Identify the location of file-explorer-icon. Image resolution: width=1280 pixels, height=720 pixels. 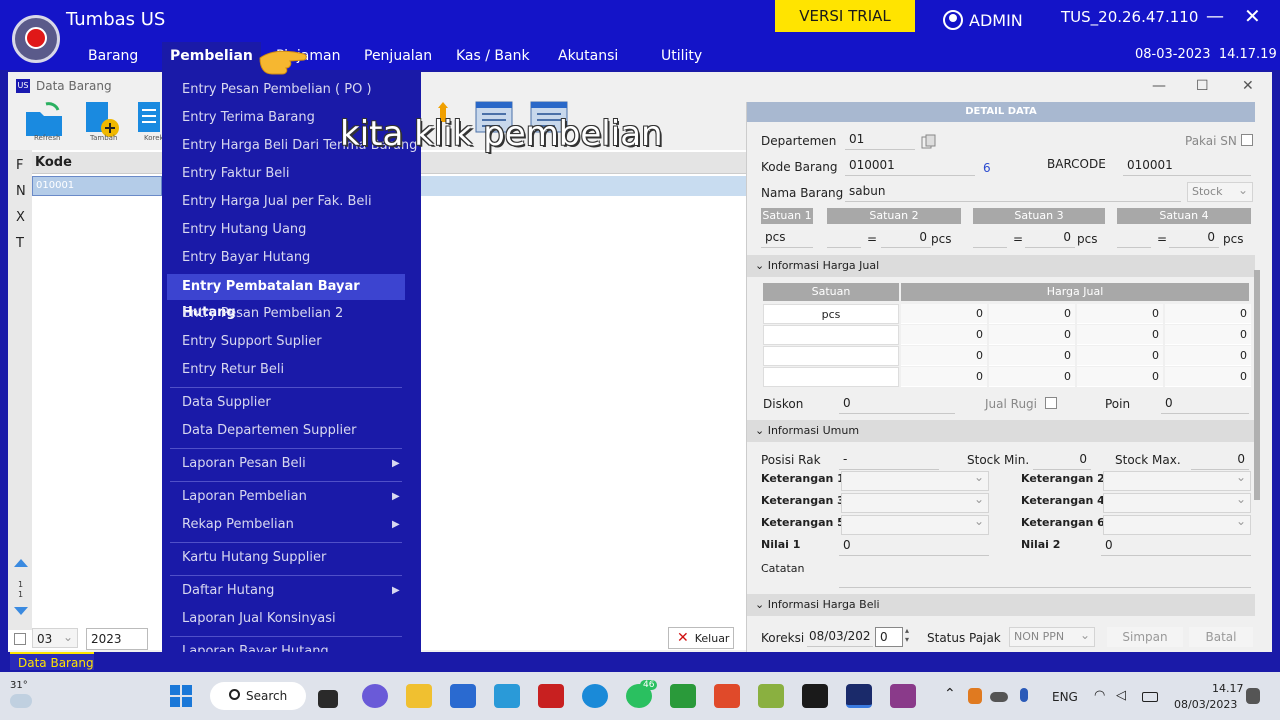
(419, 696).